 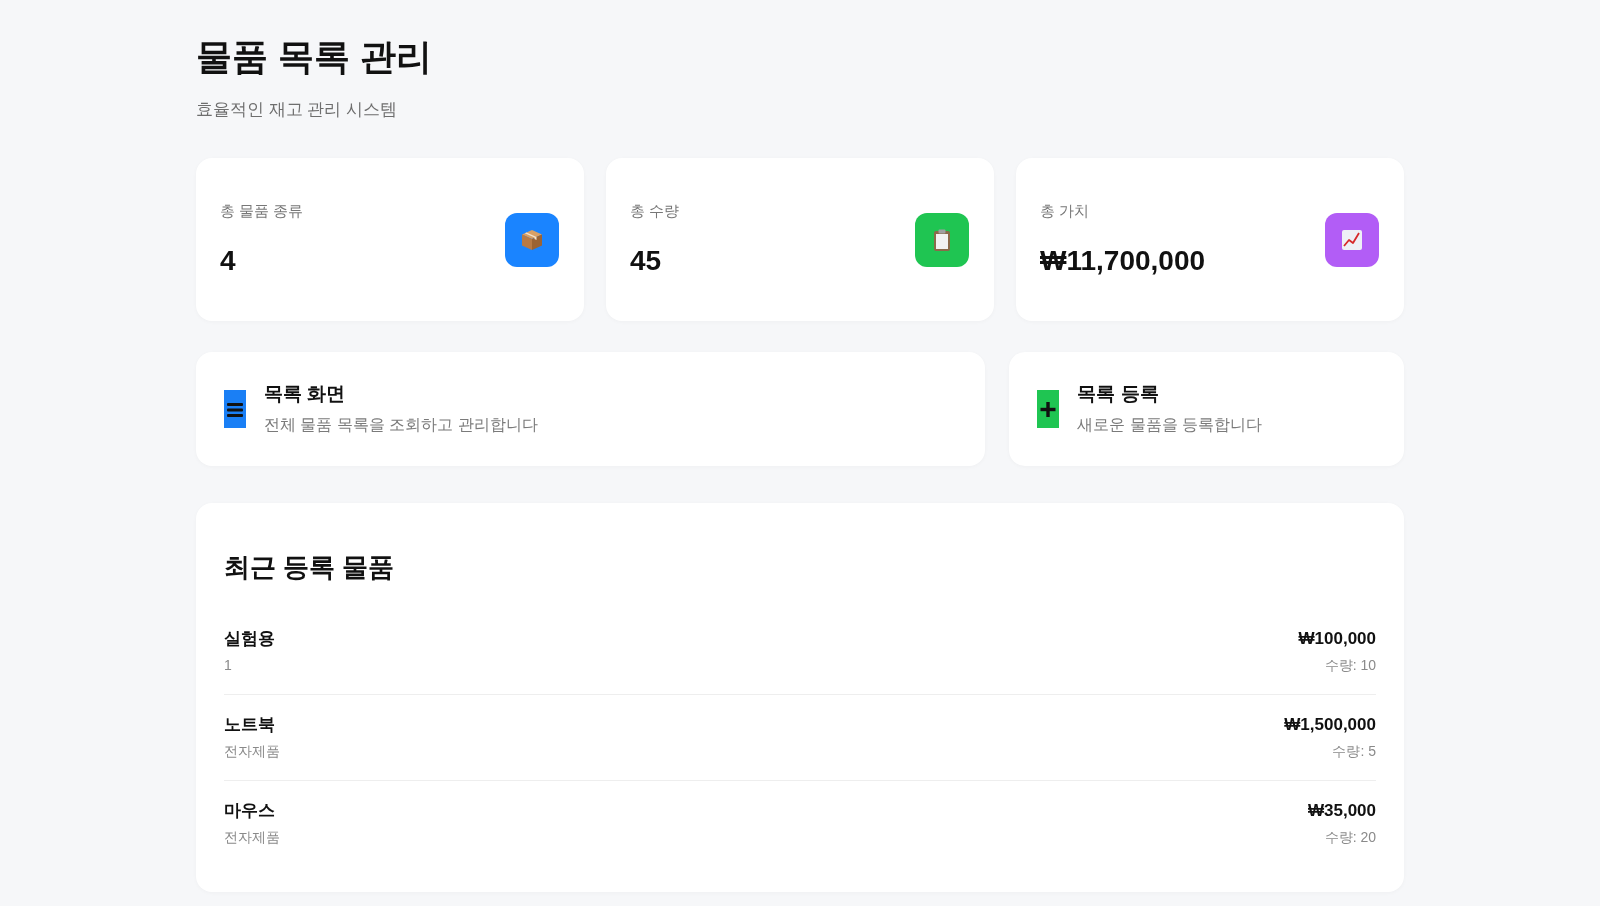 What do you see at coordinates (262, 211) in the screenshot?
I see `stat-label: 총 물품 종류` at bounding box center [262, 211].